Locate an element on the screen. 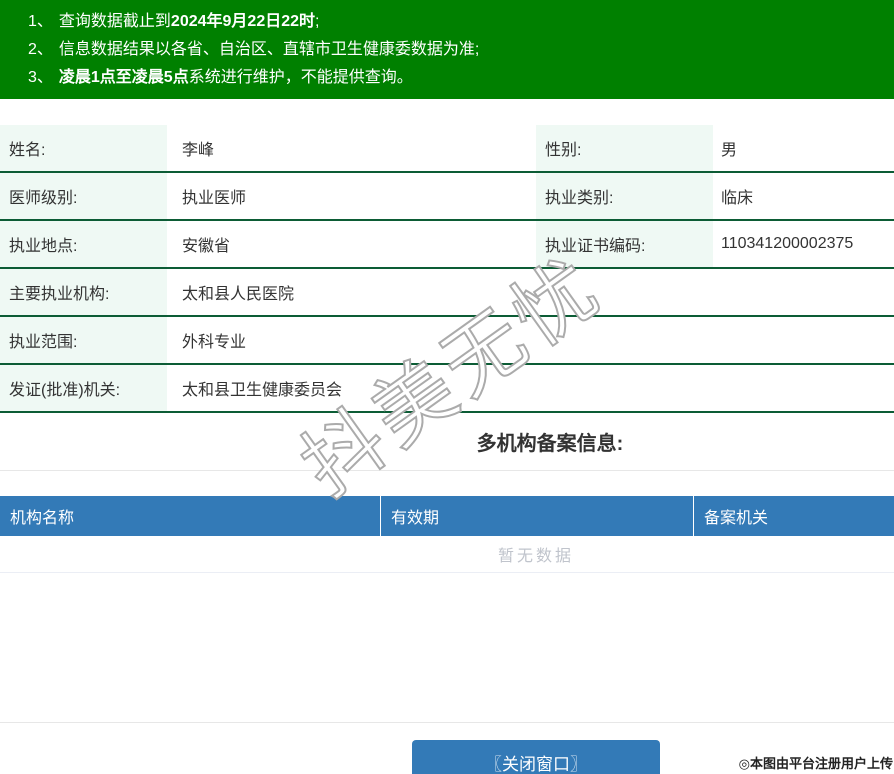 Image resolution: width=894 pixels, height=774 pixels. practice-scope-value: 外科专业 is located at coordinates (214, 342).